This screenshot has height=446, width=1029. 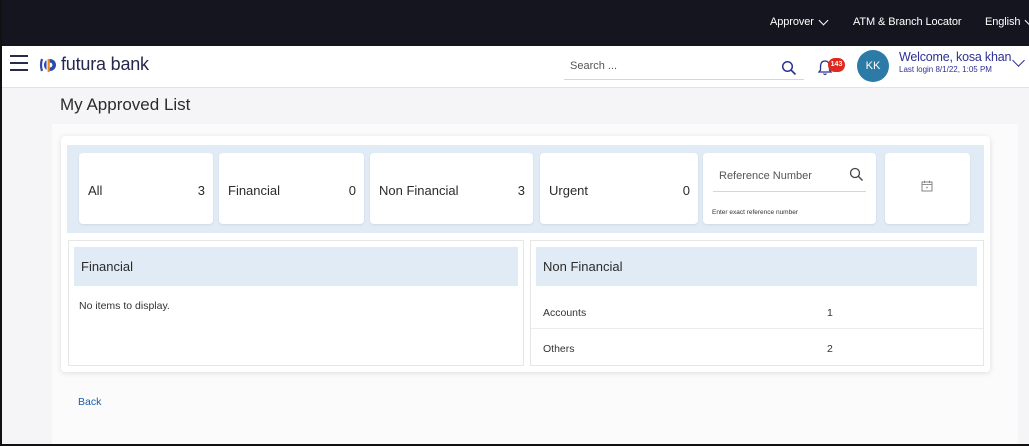 What do you see at coordinates (765, 176) in the screenshot?
I see `reference-number-input: Reference Number` at bounding box center [765, 176].